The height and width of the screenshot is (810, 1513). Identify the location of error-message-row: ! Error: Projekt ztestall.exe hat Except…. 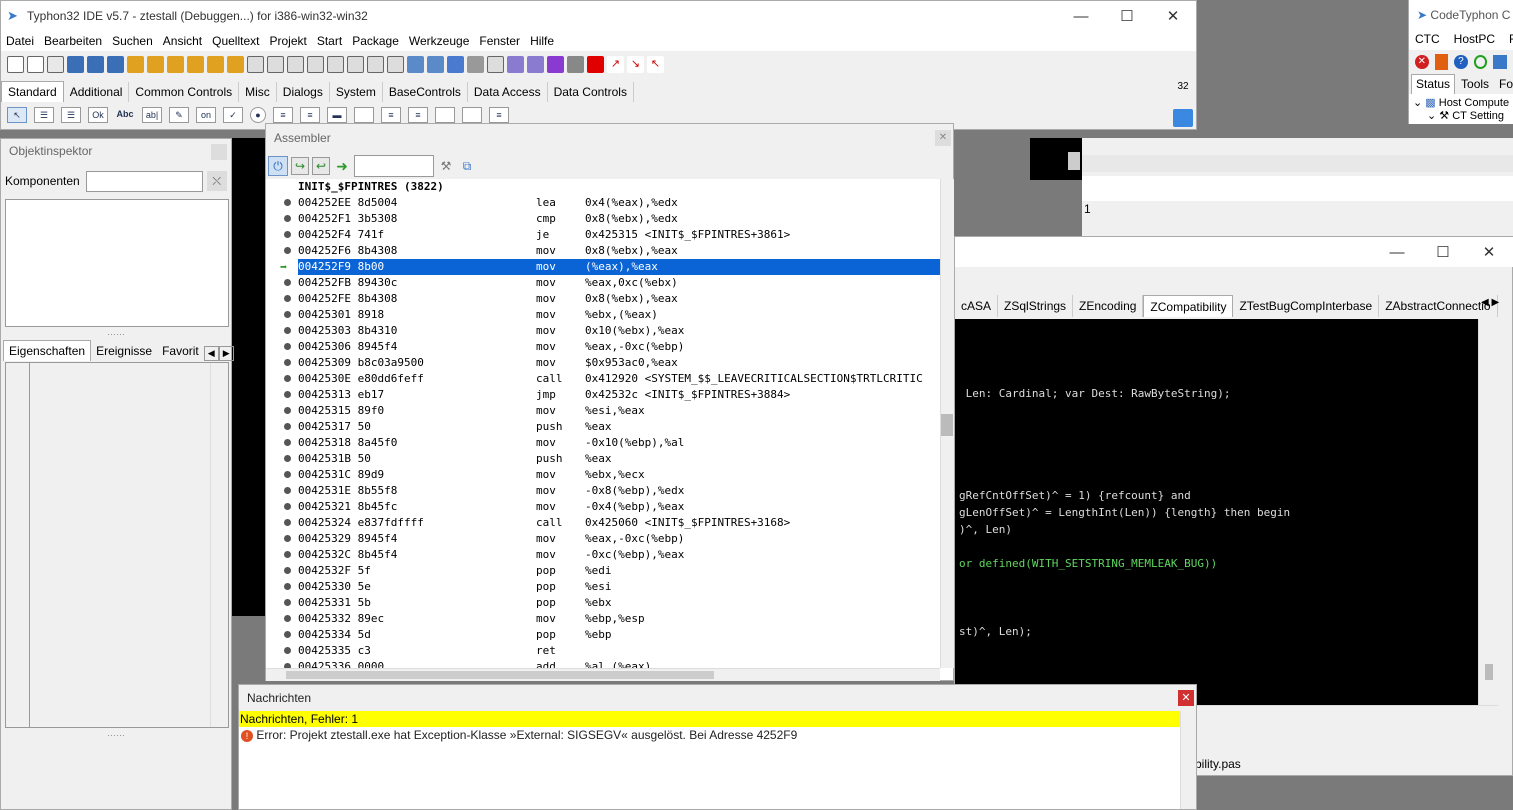
(717, 735).